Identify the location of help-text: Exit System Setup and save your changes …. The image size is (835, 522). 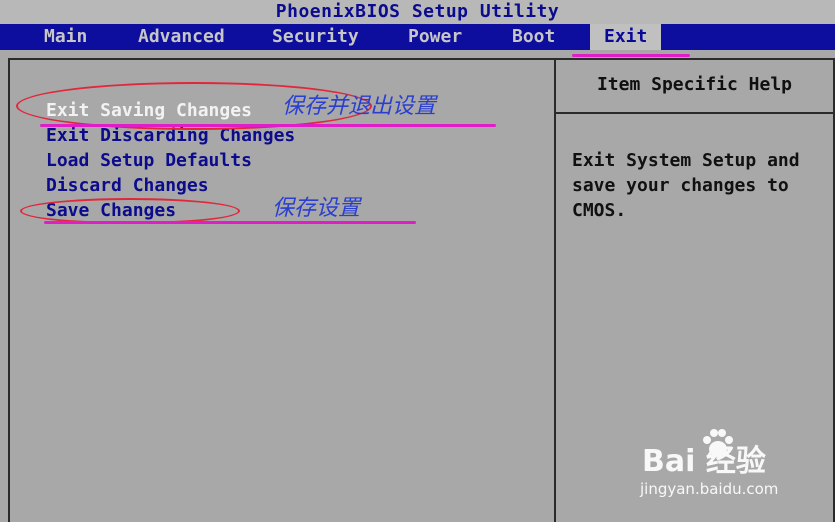
(686, 185).